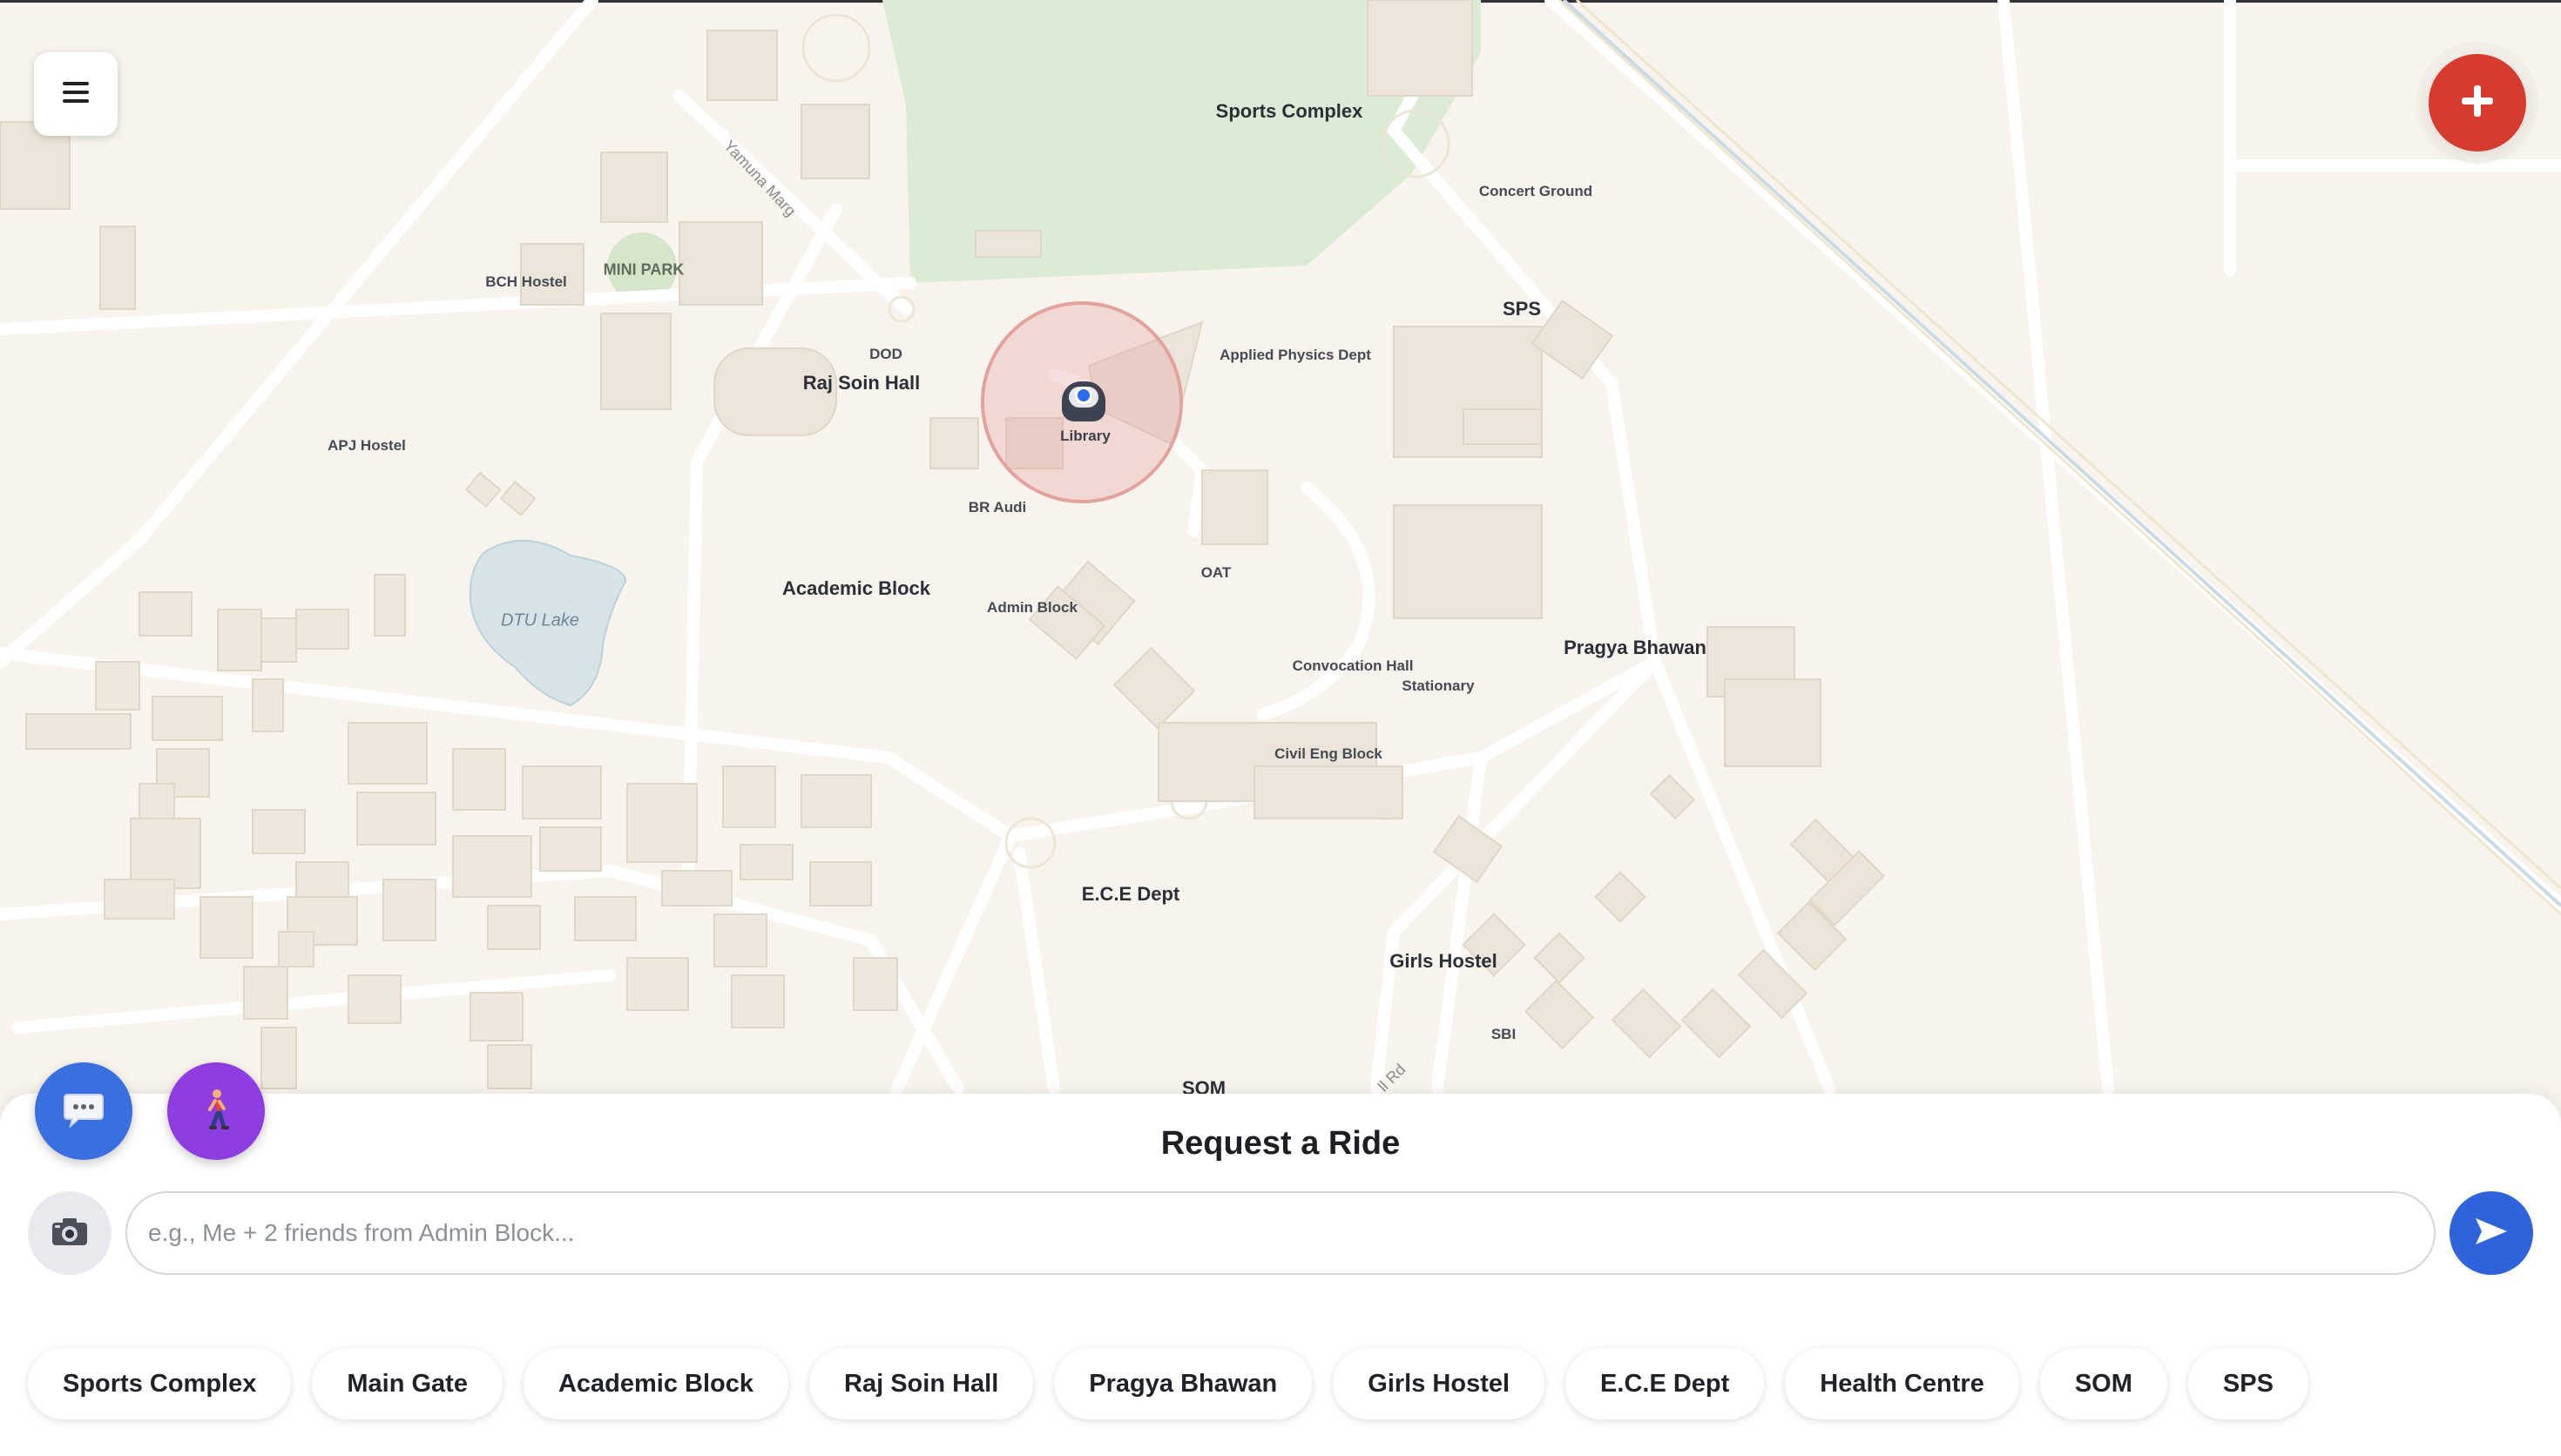 Image resolution: width=2561 pixels, height=1456 pixels. I want to click on map-label-concert-ground: Concert Ground, so click(1535, 191).